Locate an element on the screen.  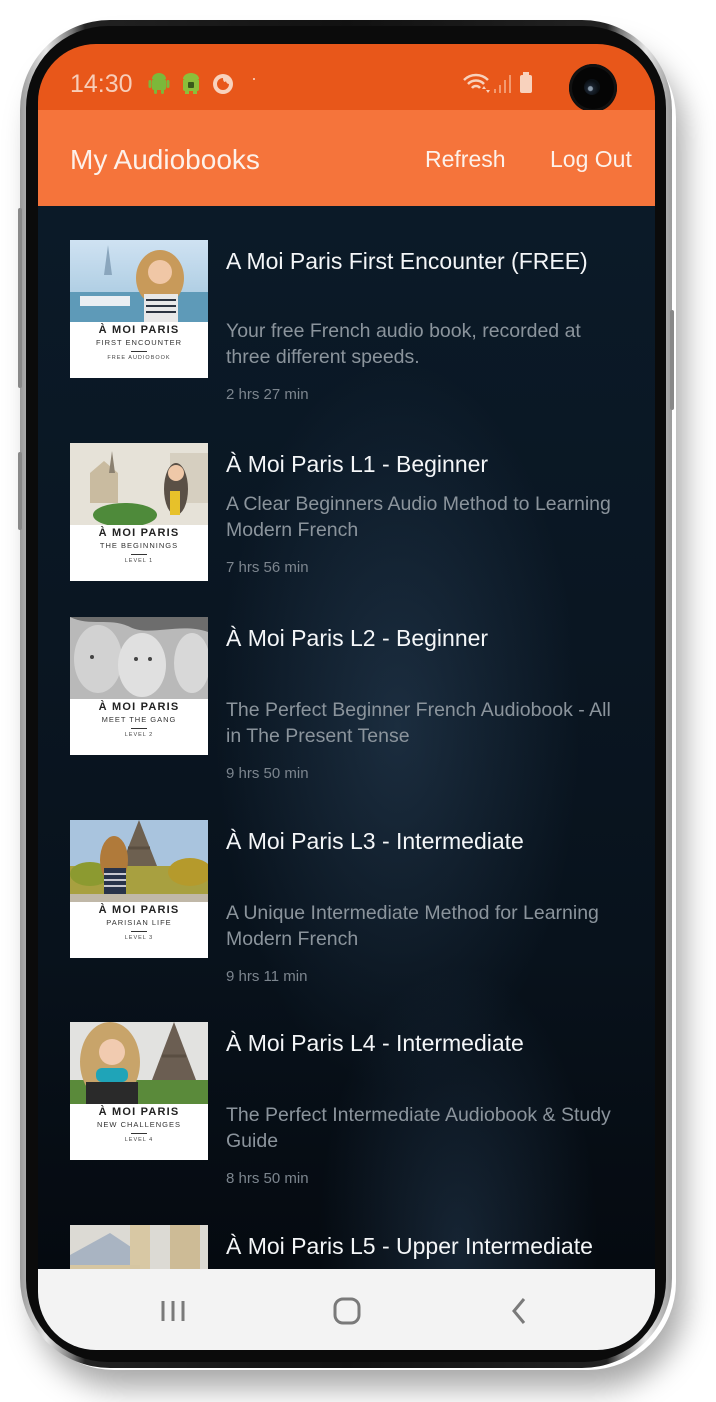
battery-icon is located at coordinates (526, 82).